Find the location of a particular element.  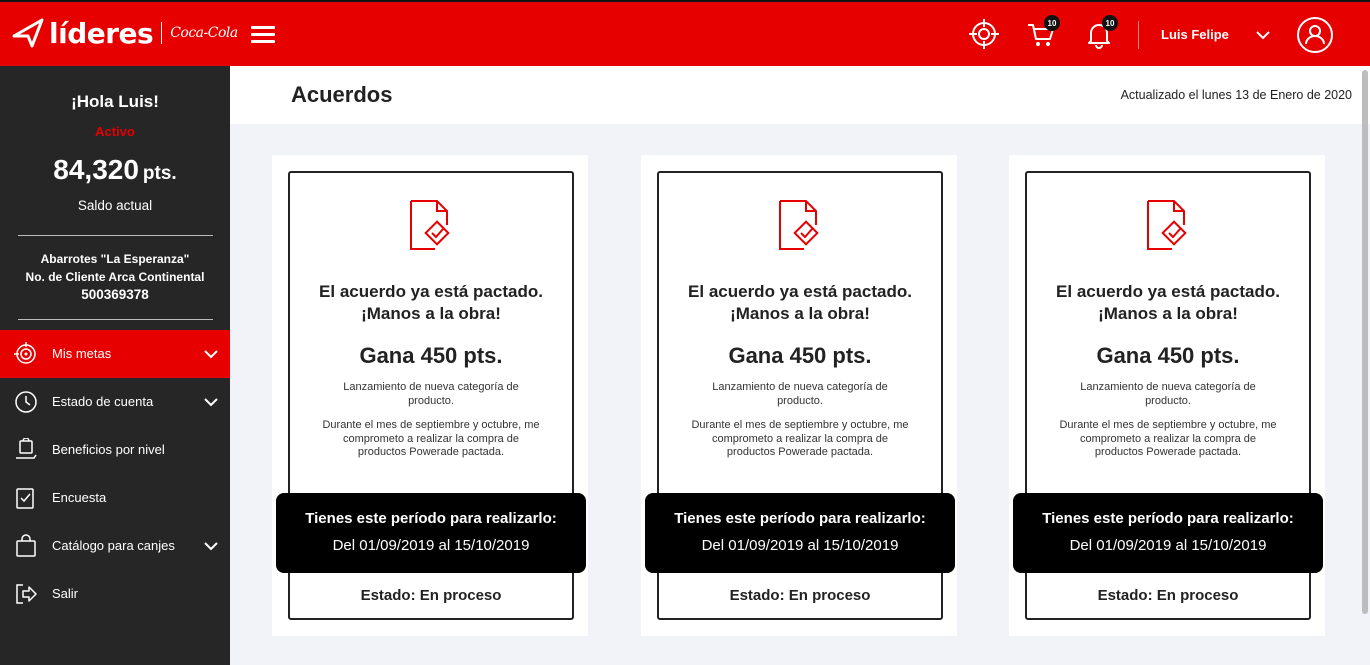

client-number: 500369378 is located at coordinates (115, 294).